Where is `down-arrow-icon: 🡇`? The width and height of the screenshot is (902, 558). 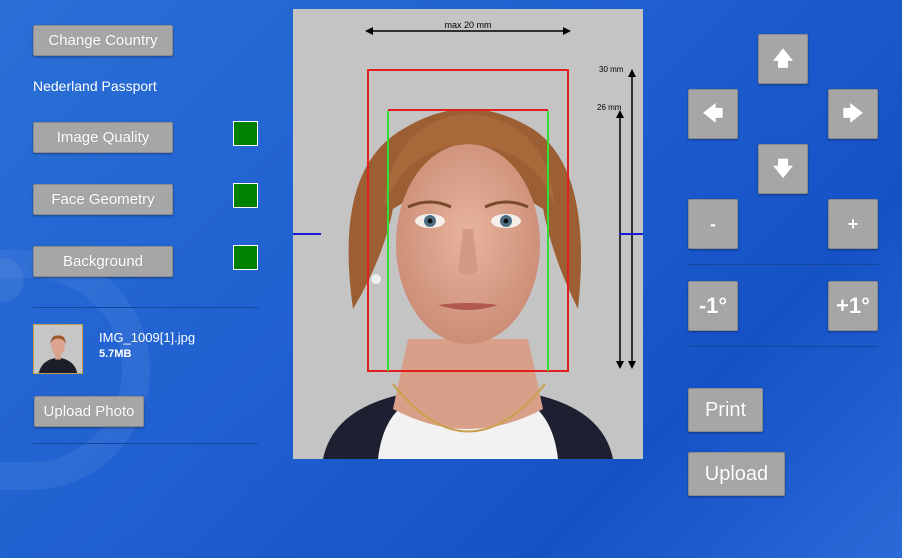 down-arrow-icon: 🡇 is located at coordinates (783, 169).